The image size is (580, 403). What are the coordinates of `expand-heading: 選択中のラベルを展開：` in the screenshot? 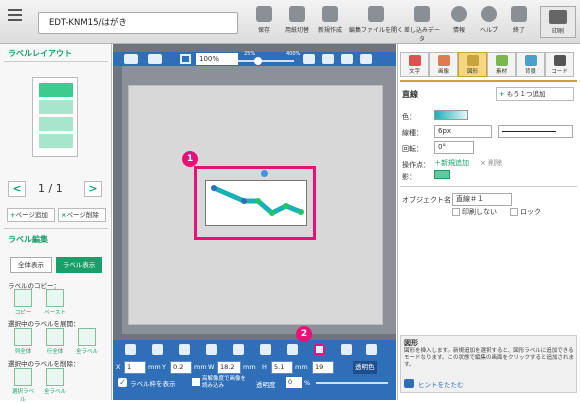 It's located at (44, 324).